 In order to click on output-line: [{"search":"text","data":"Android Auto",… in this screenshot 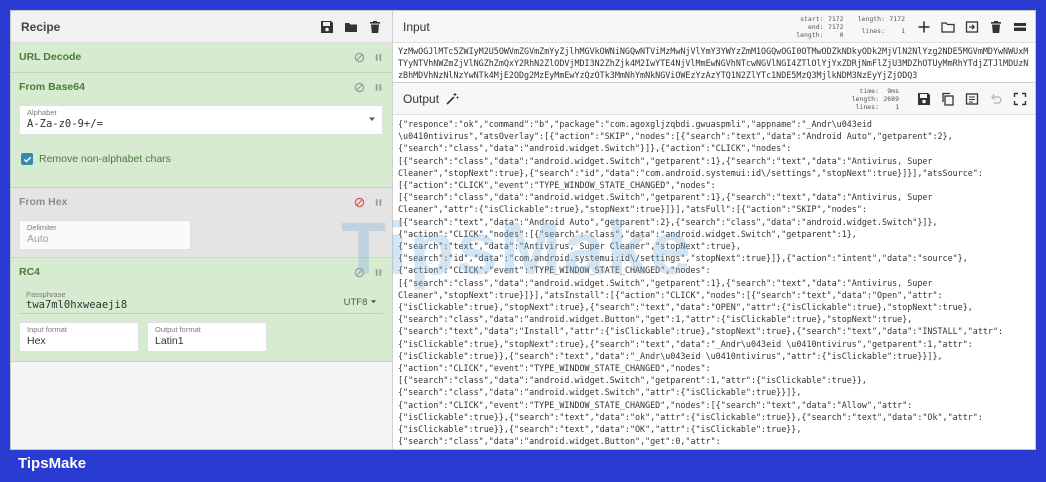, I will do `click(668, 221)`.